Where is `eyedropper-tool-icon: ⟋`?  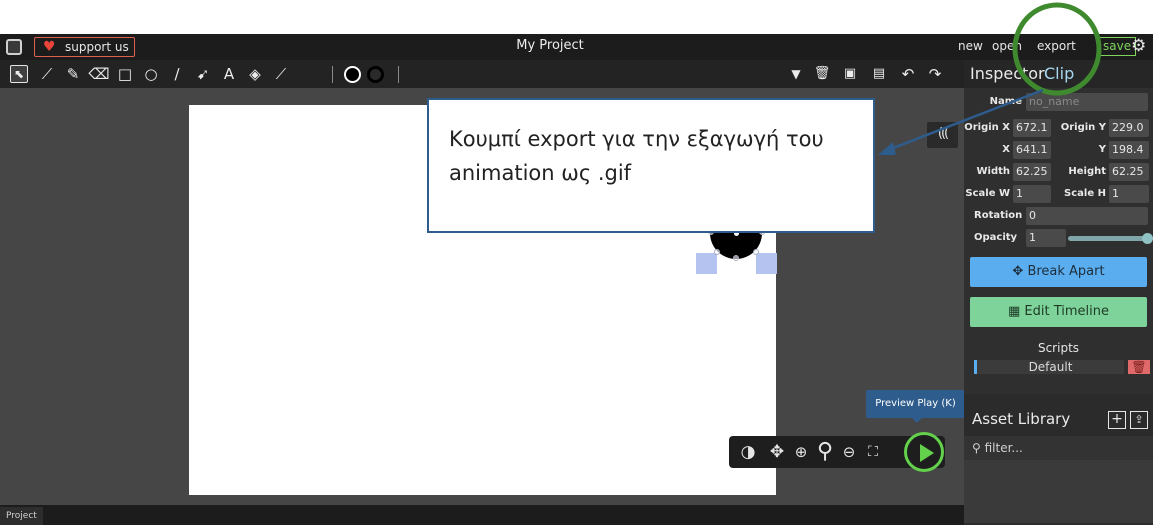
eyedropper-tool-icon: ⟋ is located at coordinates (281, 74).